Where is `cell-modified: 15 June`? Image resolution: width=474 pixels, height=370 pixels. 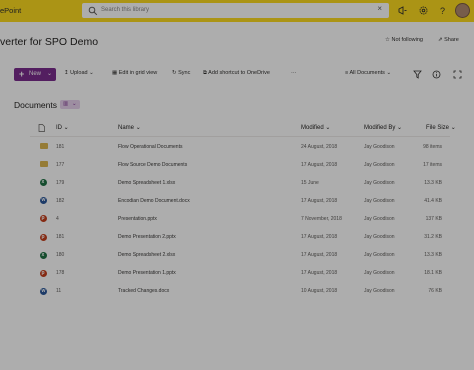 cell-modified: 15 June is located at coordinates (310, 182).